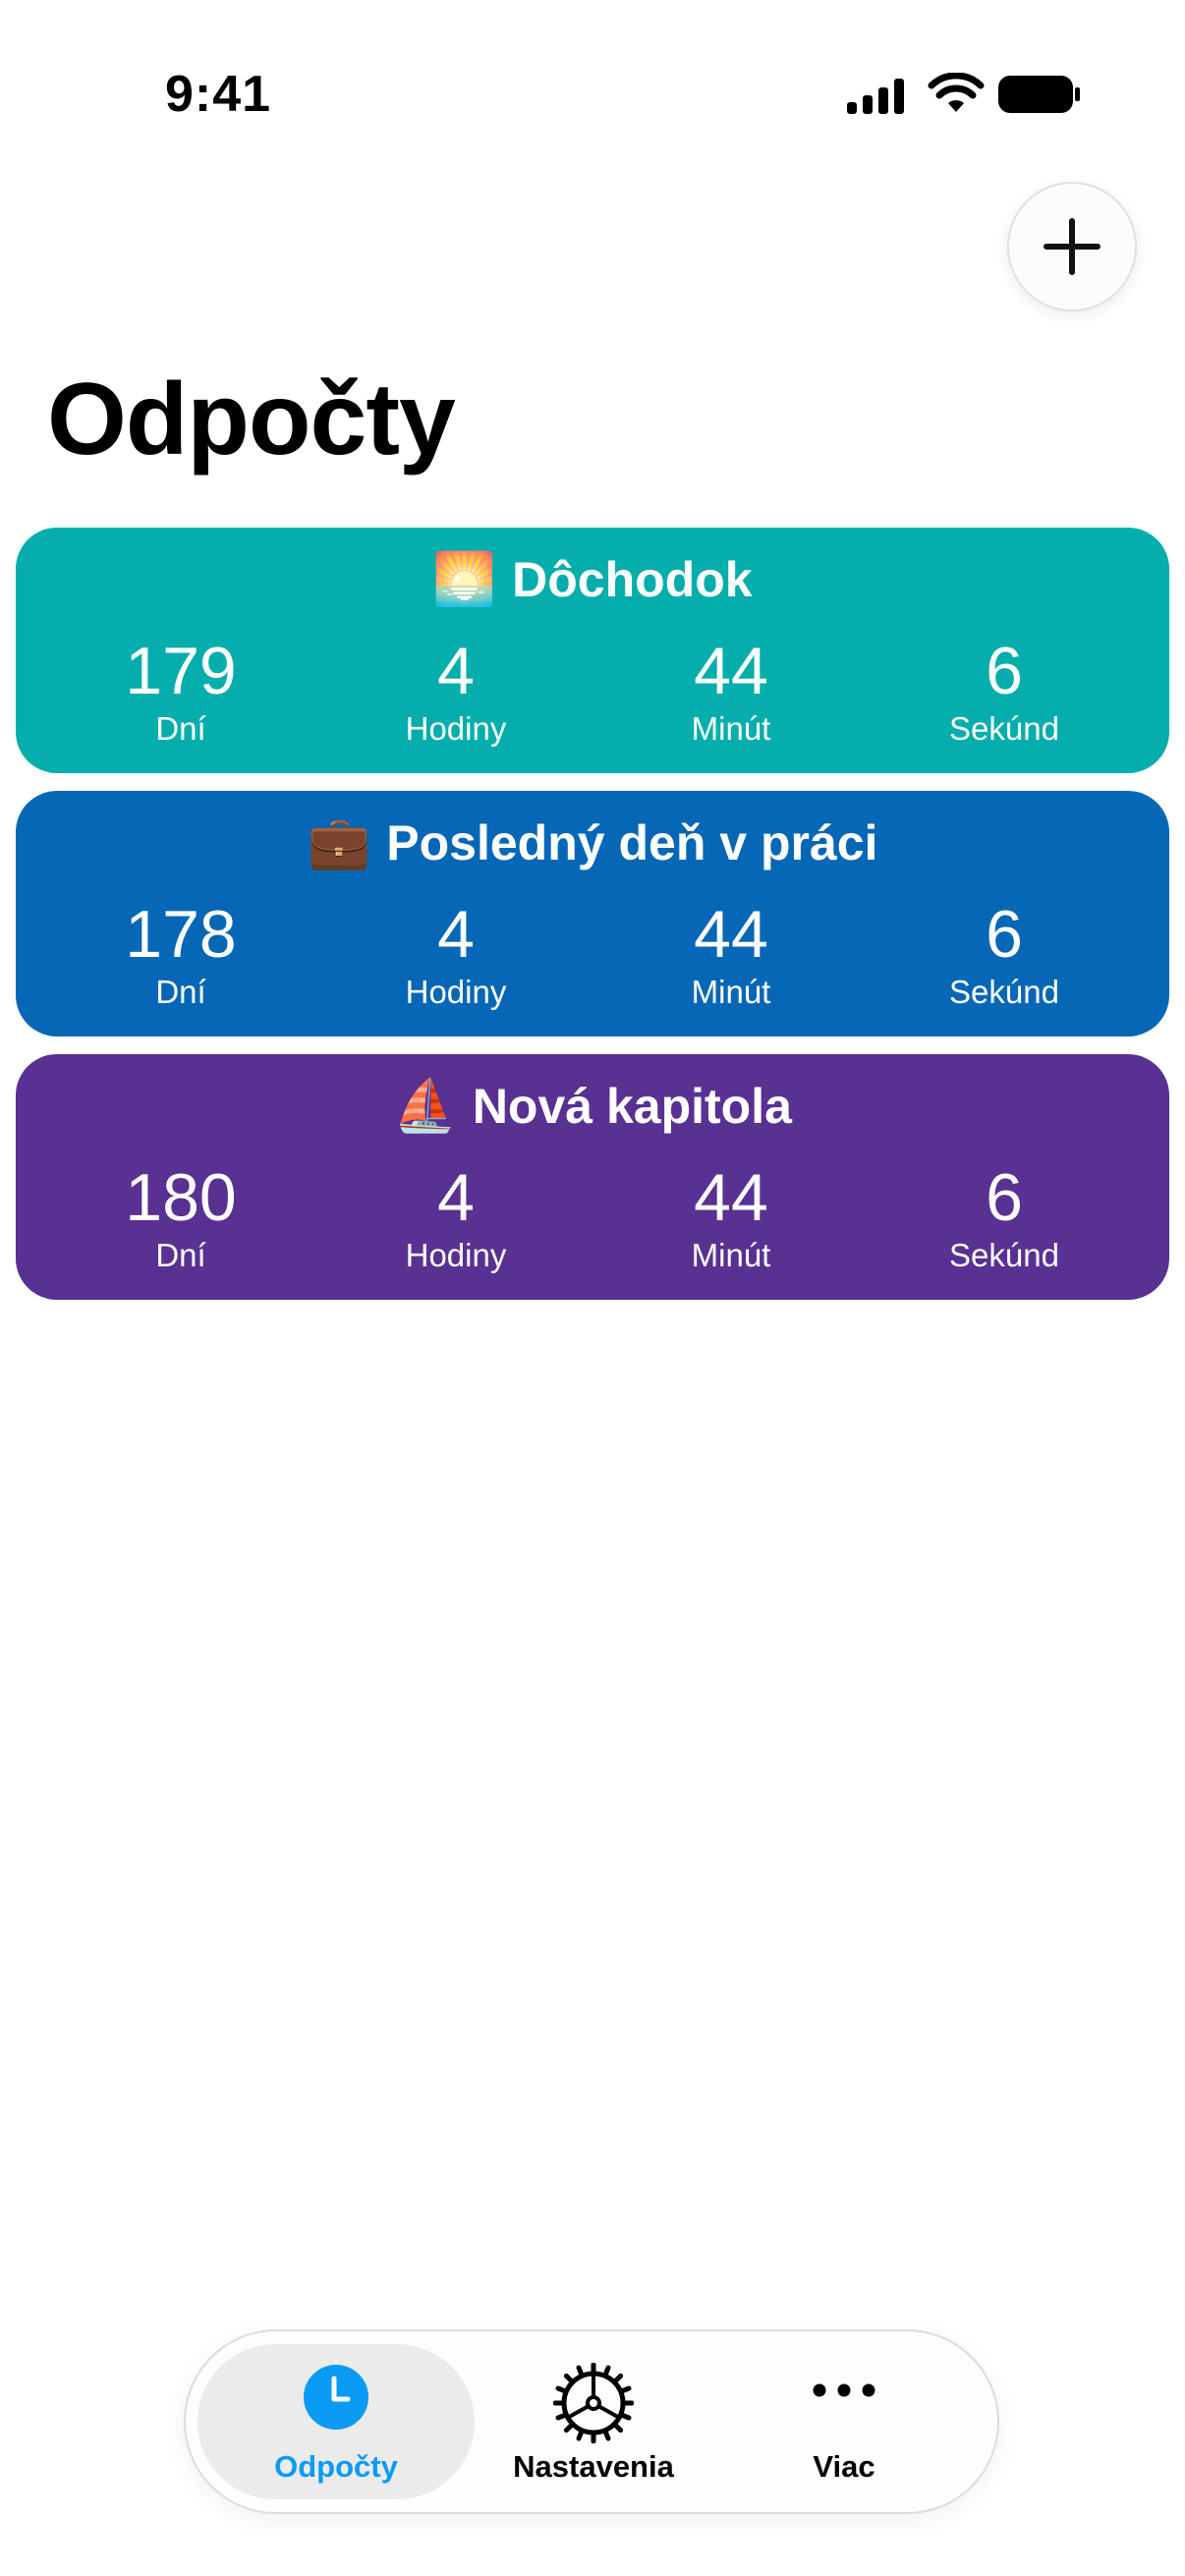 This screenshot has height=2576, width=1185. I want to click on countdown-card: 🌅 Dôchodok 179 Dní 4 Hodiny 44 Minút 6 Sekúnd, so click(592, 650).